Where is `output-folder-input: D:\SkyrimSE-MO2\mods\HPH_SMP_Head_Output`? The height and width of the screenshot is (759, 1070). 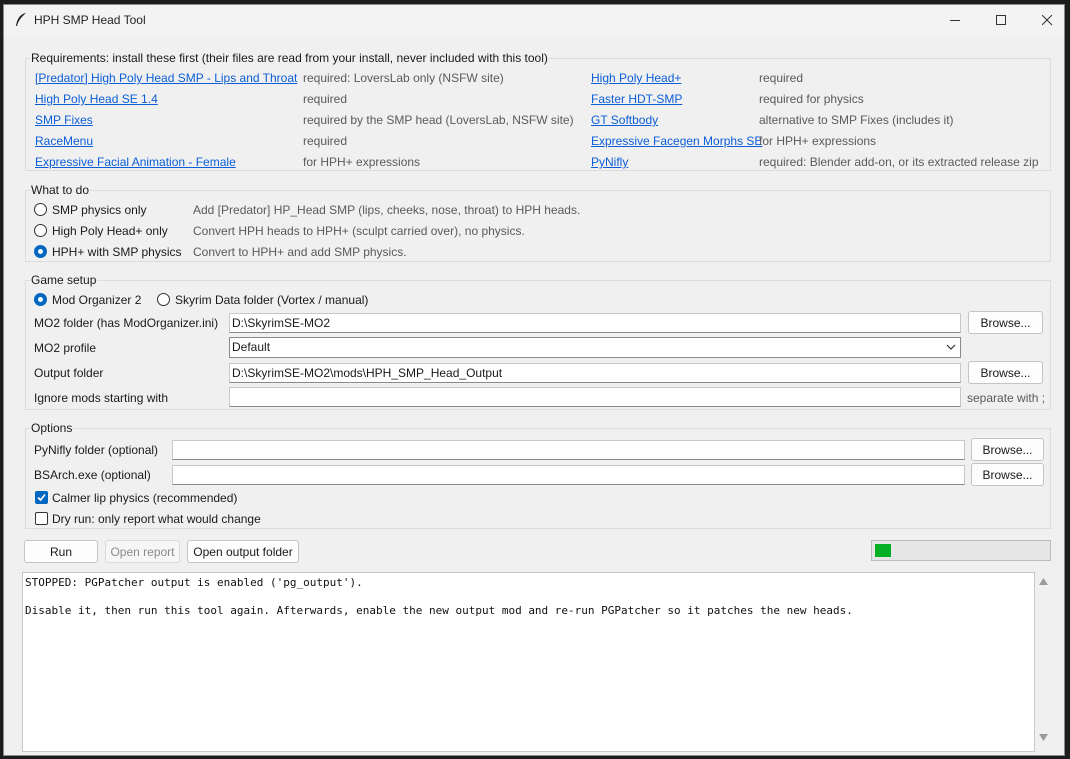
output-folder-input: D:\SkyrimSE-MO2\mods\HPH_SMP_Head_Output is located at coordinates (595, 373).